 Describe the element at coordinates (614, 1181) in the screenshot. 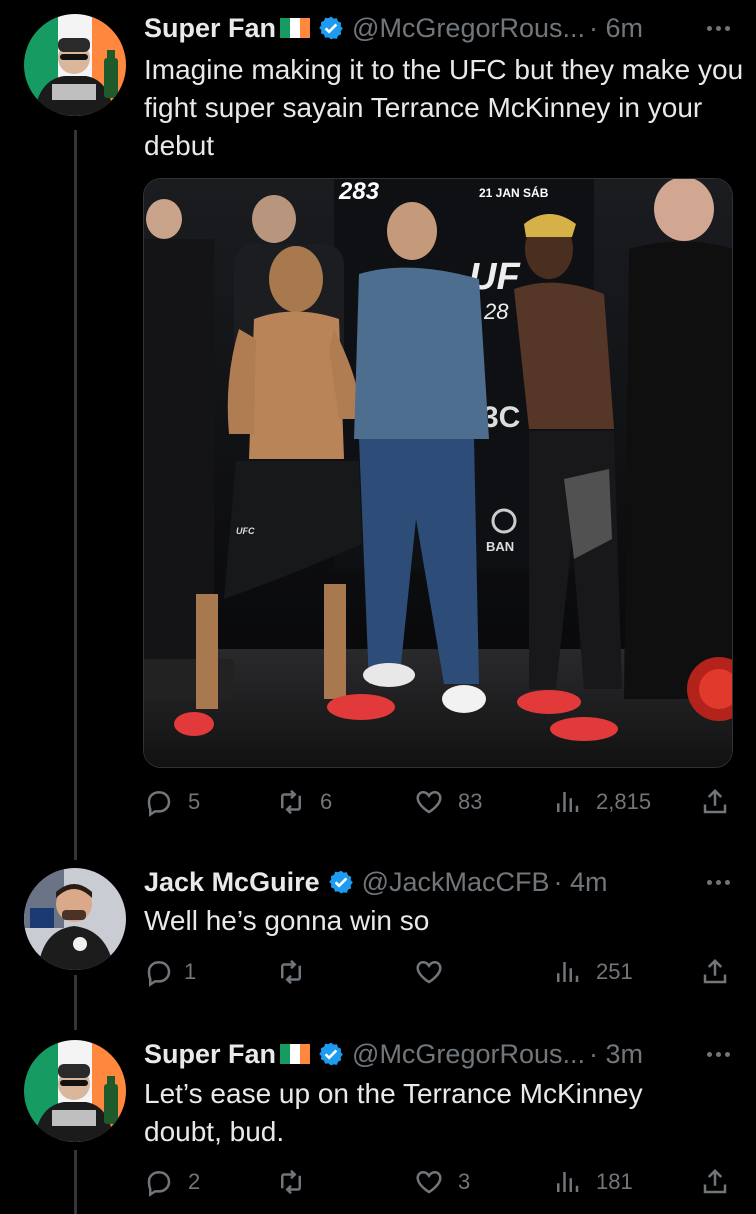

I see `views-count: 181` at that location.